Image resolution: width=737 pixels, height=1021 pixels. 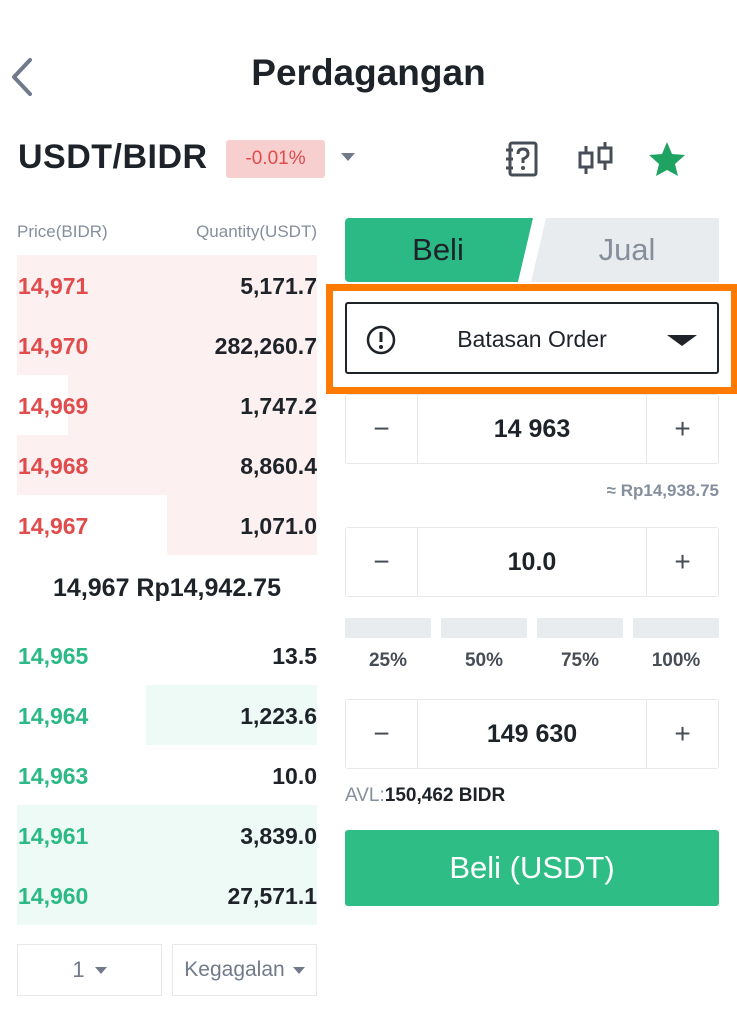 What do you see at coordinates (662, 490) in the screenshot?
I see `price-approx: ≈ Rp14,938.75` at bounding box center [662, 490].